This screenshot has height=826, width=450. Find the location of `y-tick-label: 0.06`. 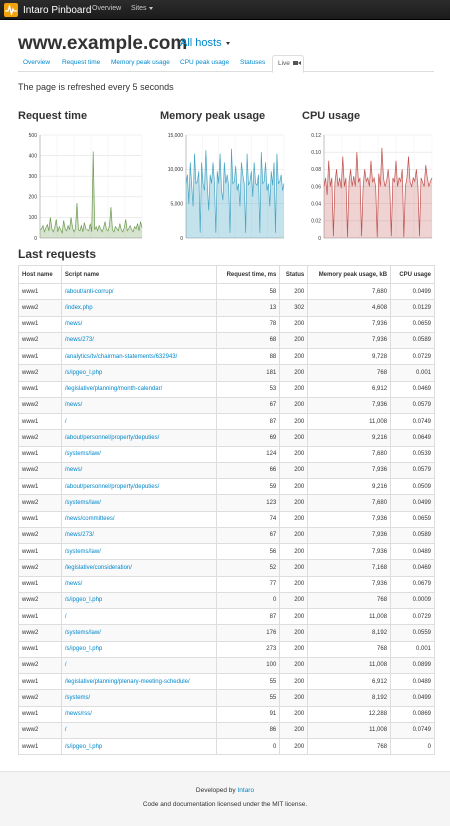

y-tick-label: 0.06 is located at coordinates (316, 187).